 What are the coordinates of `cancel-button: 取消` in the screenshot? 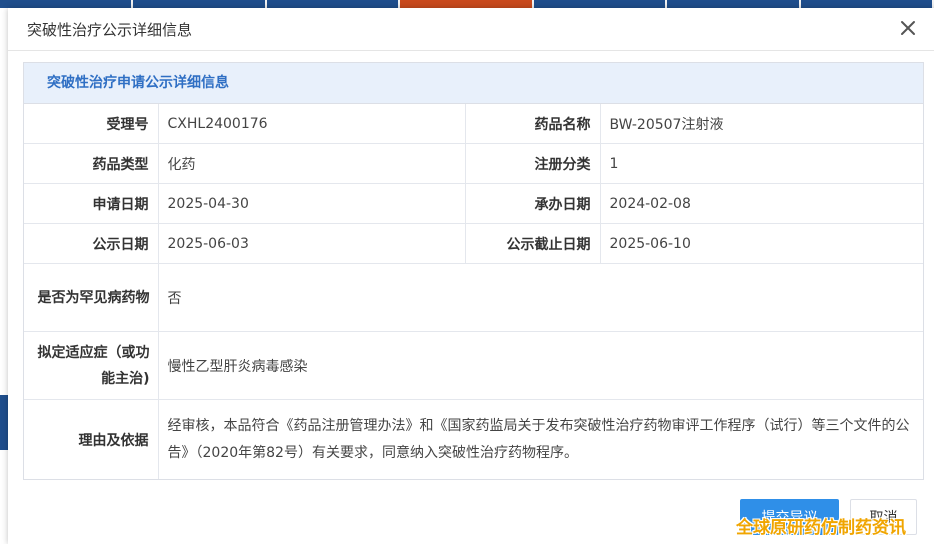 It's located at (883, 517).